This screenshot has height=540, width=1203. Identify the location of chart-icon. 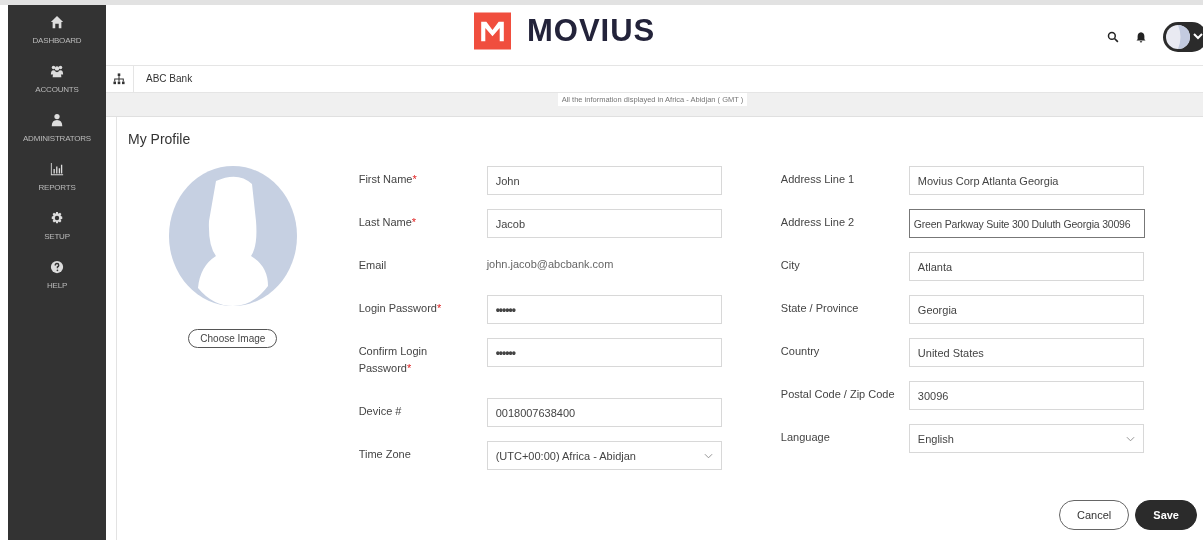
(57, 169).